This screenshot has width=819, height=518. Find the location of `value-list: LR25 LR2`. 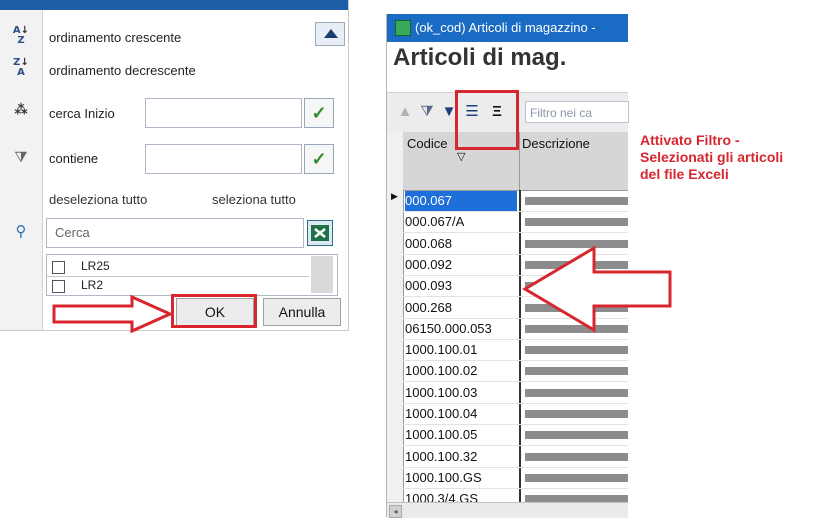

value-list: LR25 LR2 is located at coordinates (192, 275).